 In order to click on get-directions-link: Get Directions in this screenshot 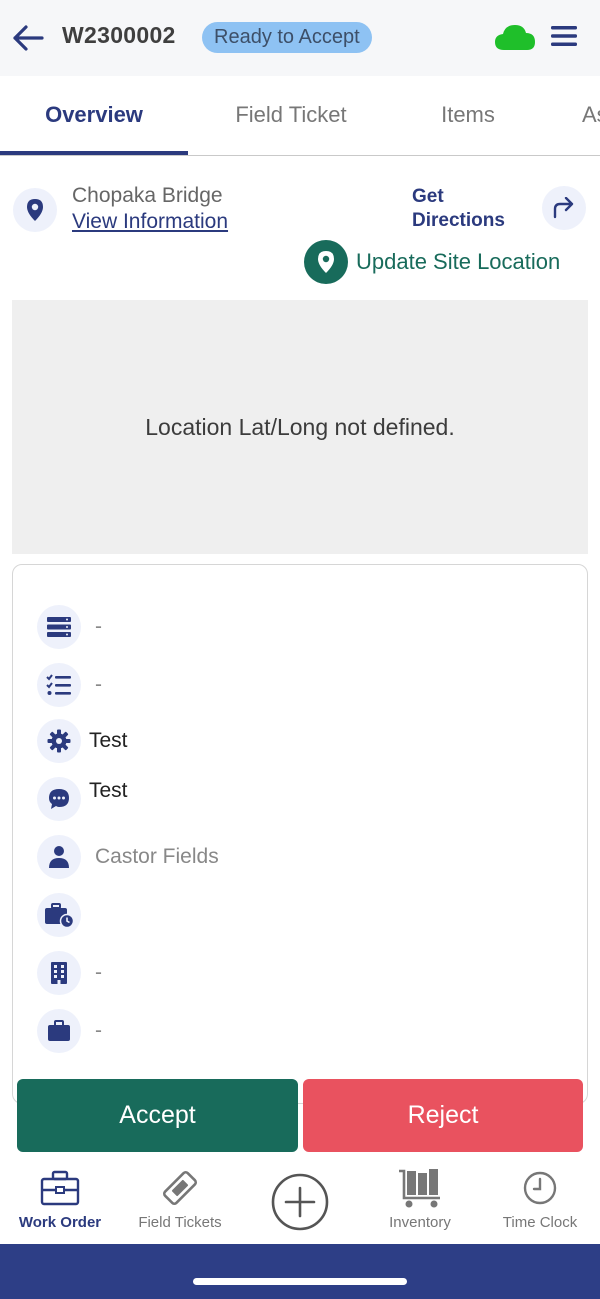, I will do `click(458, 209)`.